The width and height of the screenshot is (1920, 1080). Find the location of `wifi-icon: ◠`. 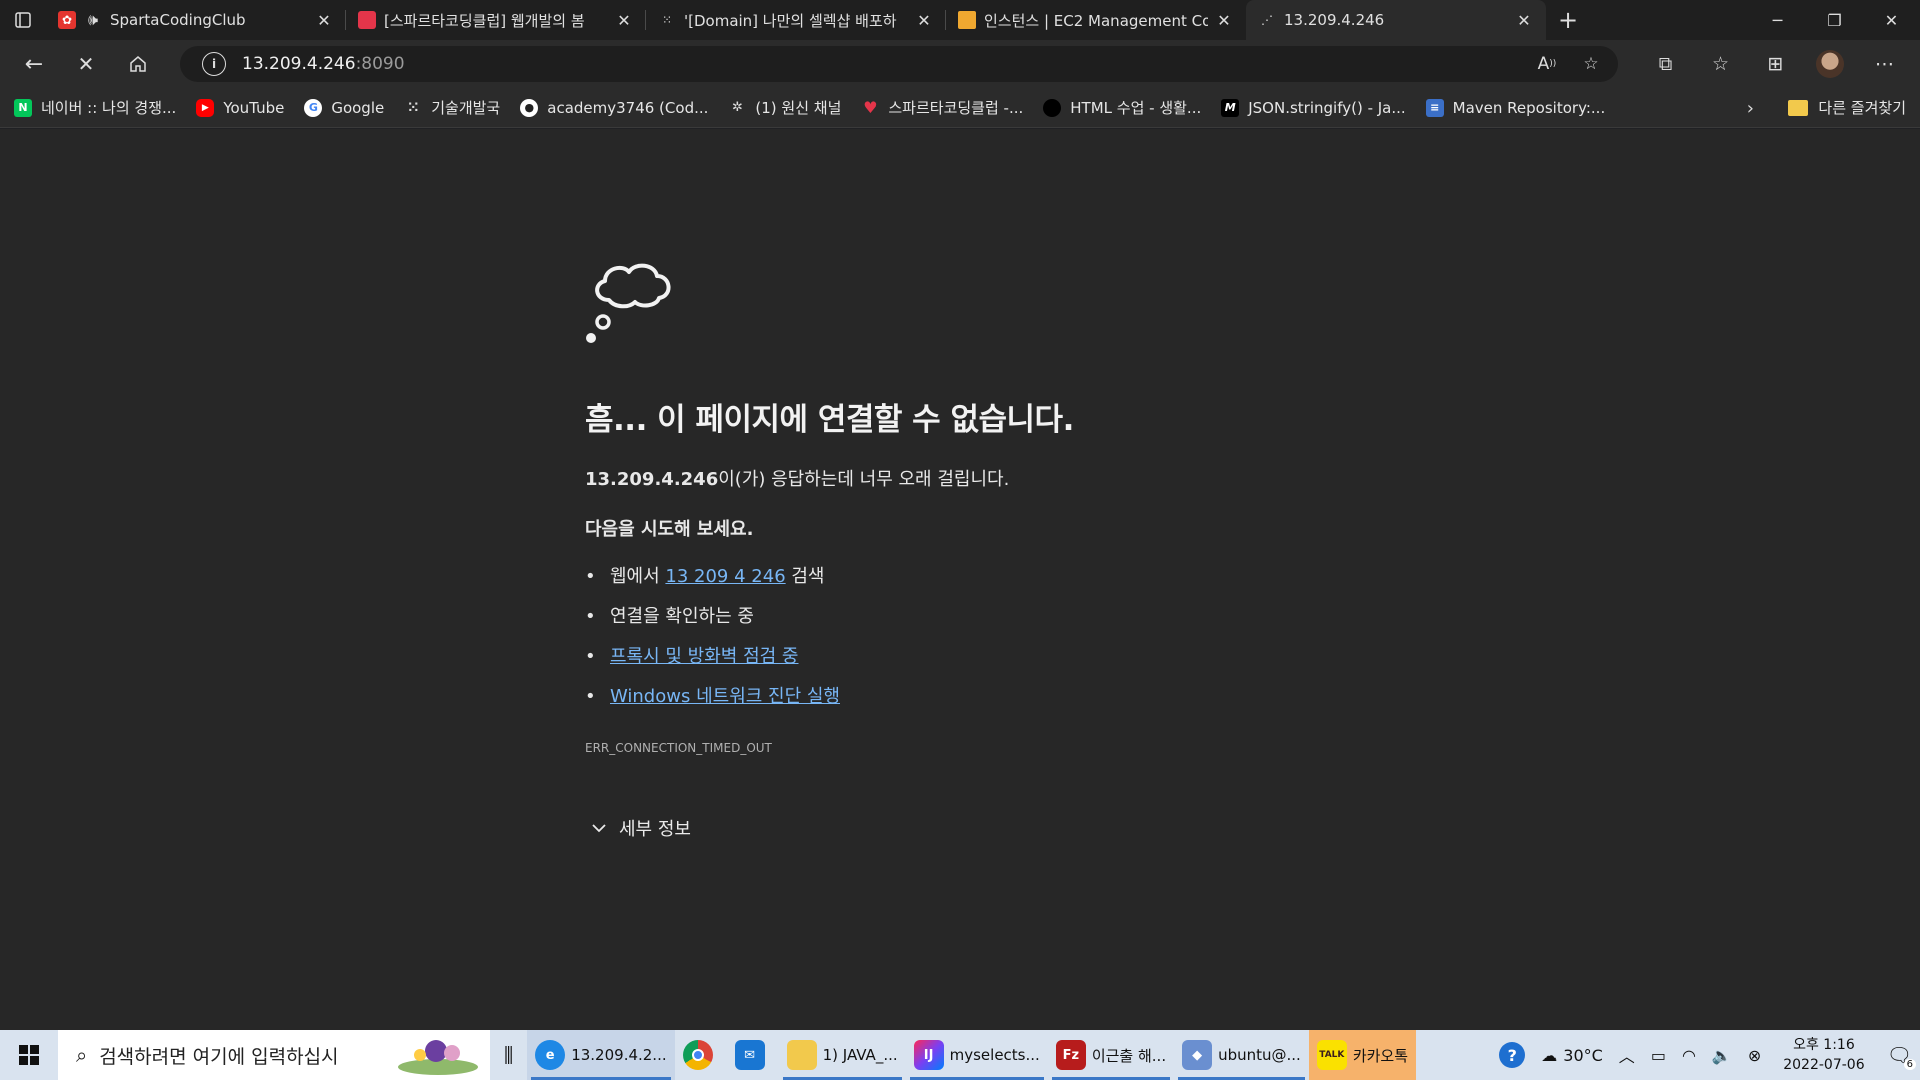

wifi-icon: ◠ is located at coordinates (1689, 1055).